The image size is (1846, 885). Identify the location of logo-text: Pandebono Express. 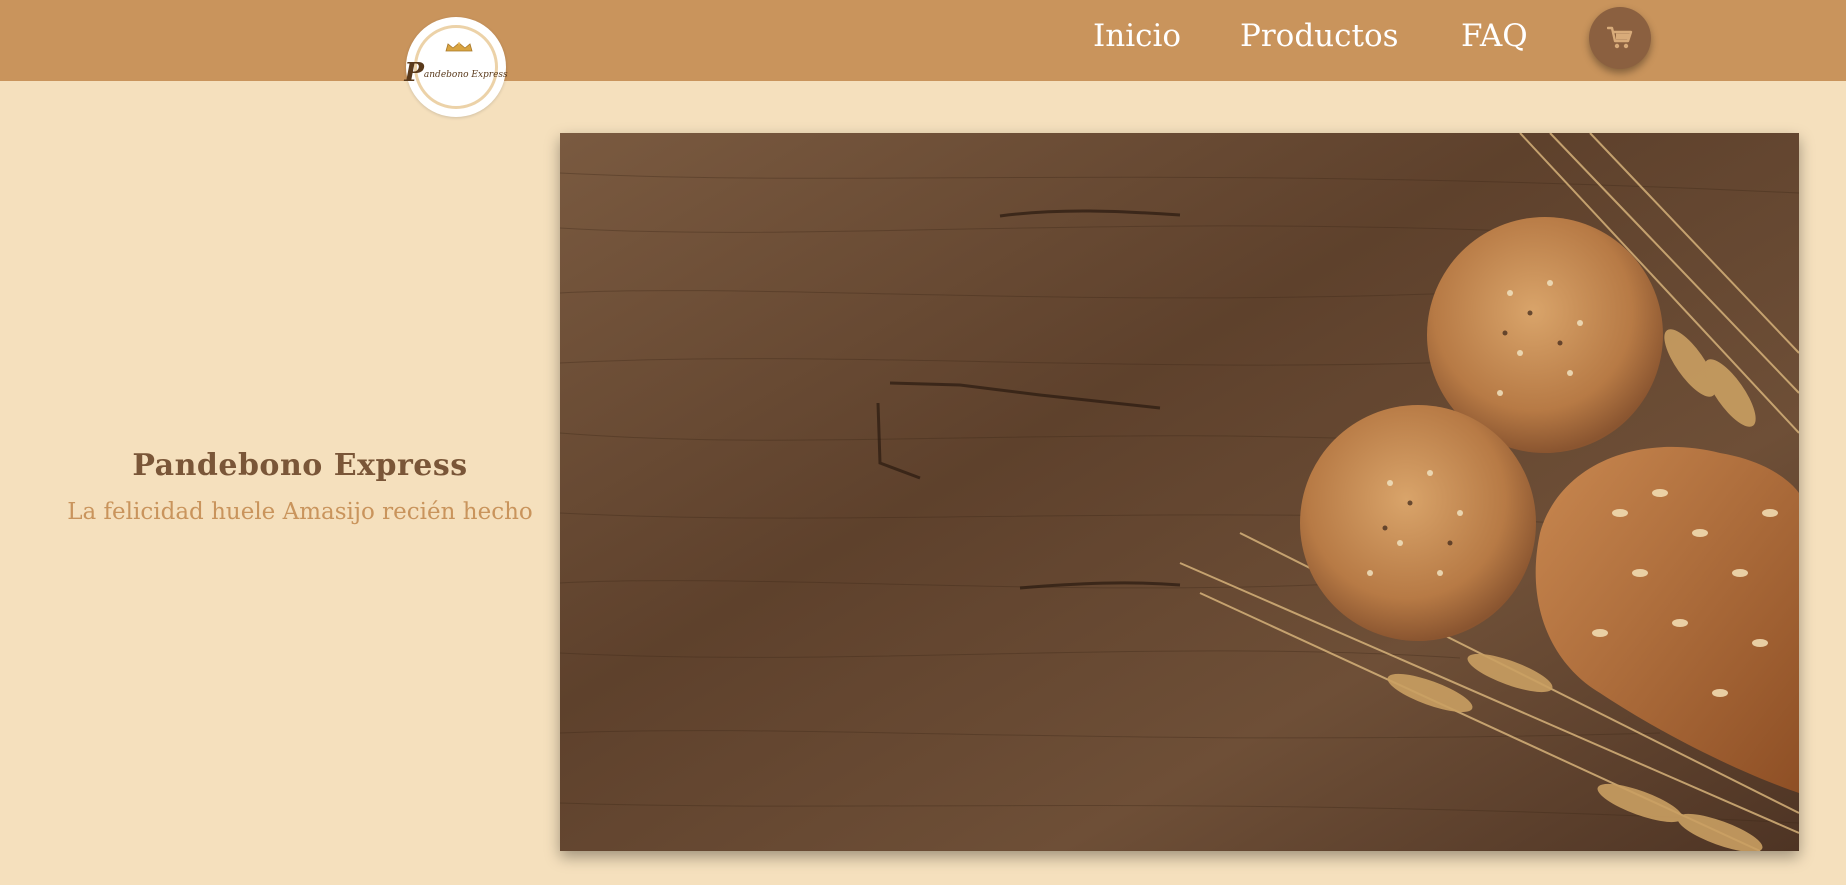
(456, 73).